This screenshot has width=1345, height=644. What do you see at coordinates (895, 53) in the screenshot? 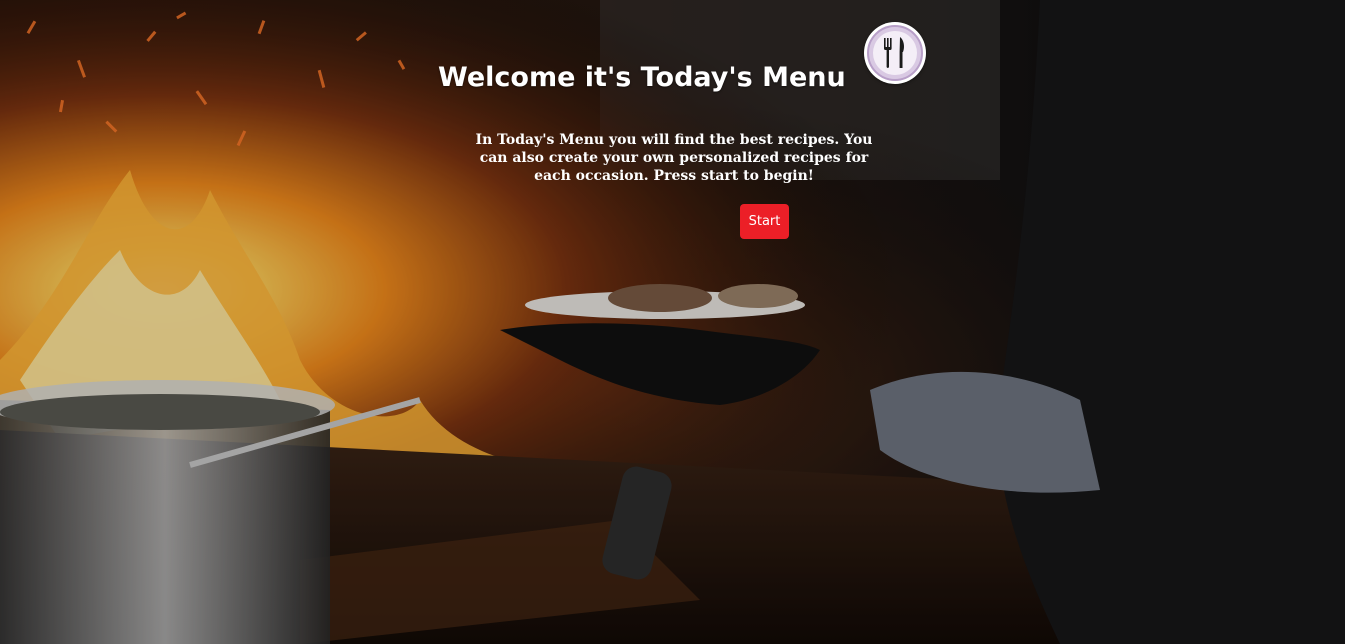
I see `fork-knife-icon` at bounding box center [895, 53].